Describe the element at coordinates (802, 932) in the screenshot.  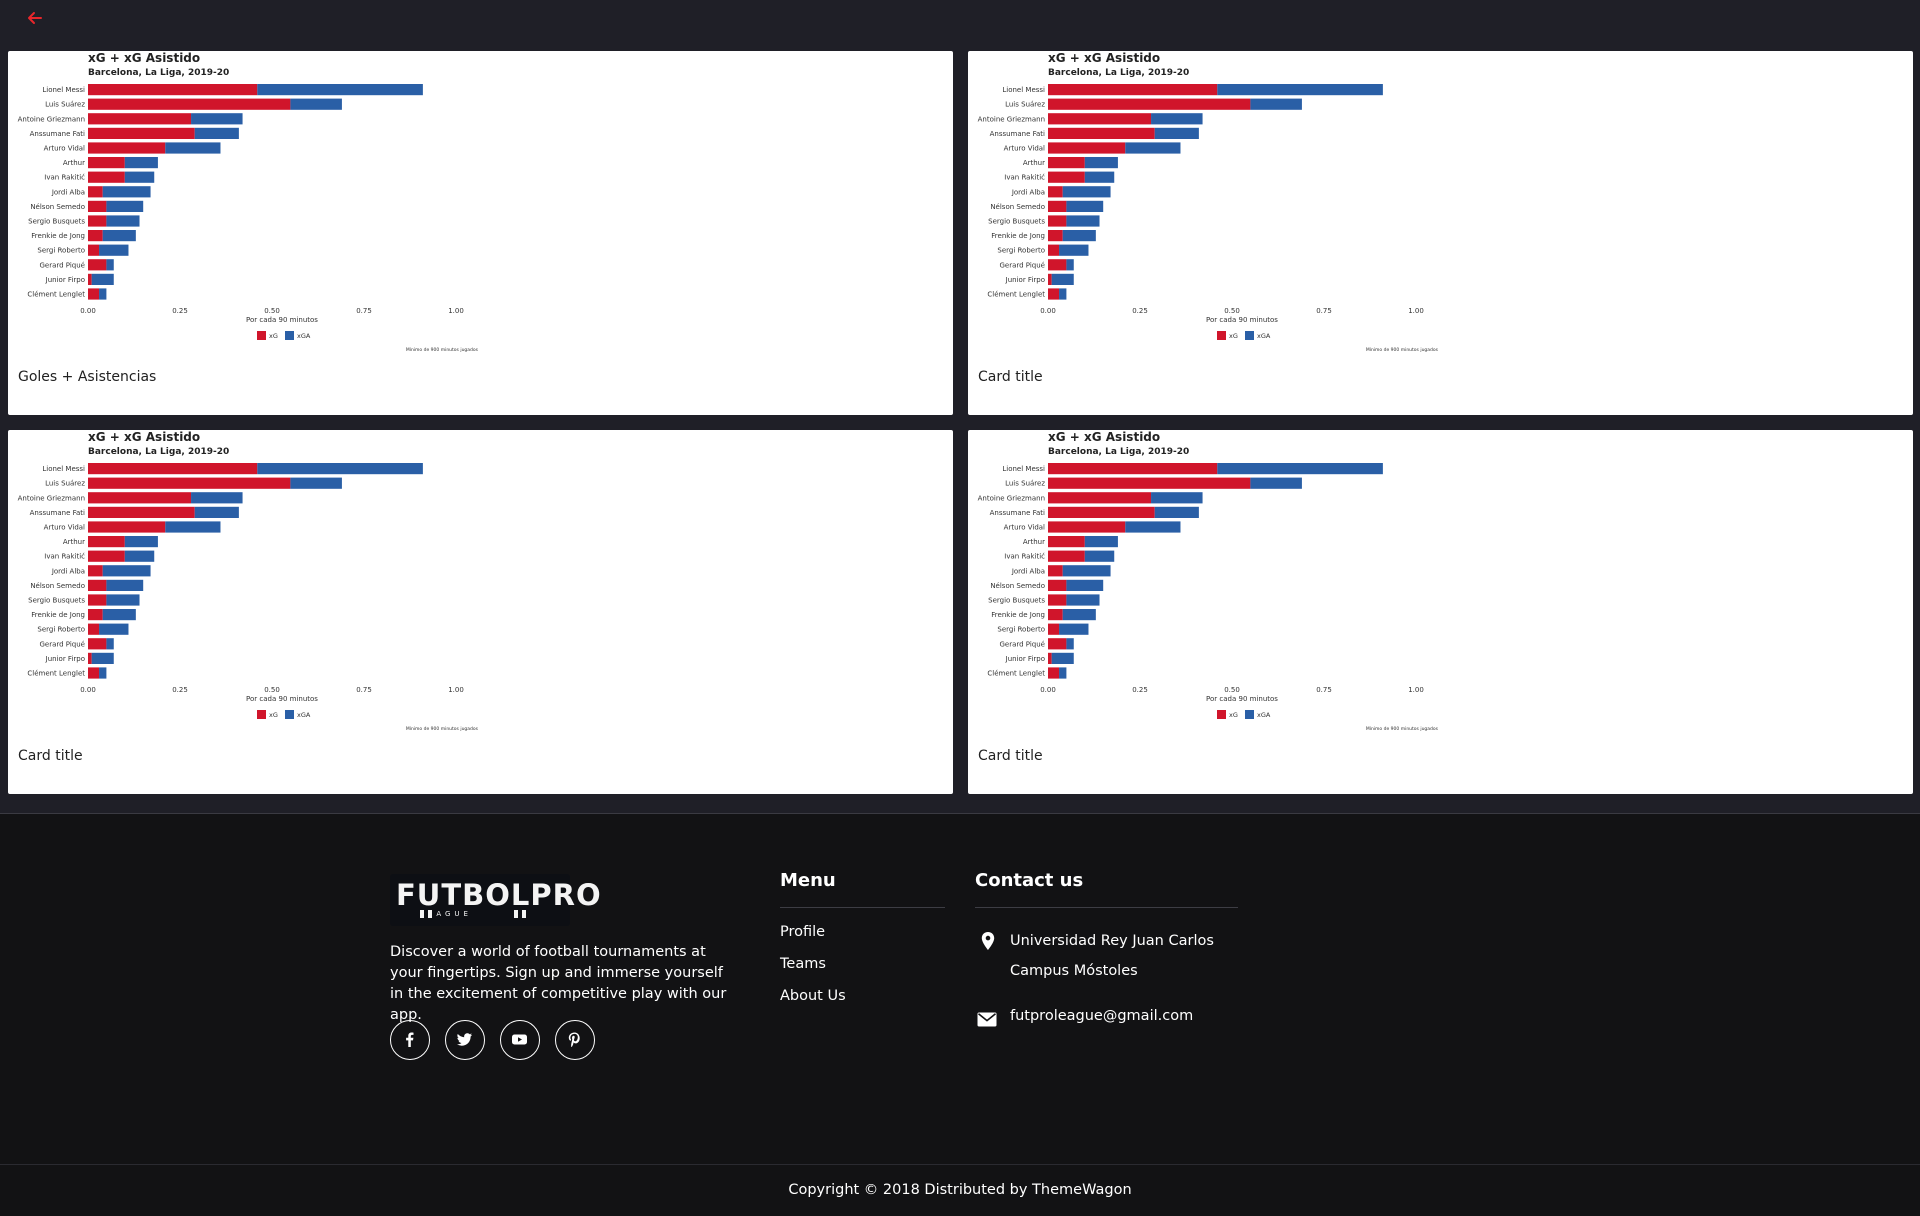
I see `menu-item-profile: Profile` at that location.